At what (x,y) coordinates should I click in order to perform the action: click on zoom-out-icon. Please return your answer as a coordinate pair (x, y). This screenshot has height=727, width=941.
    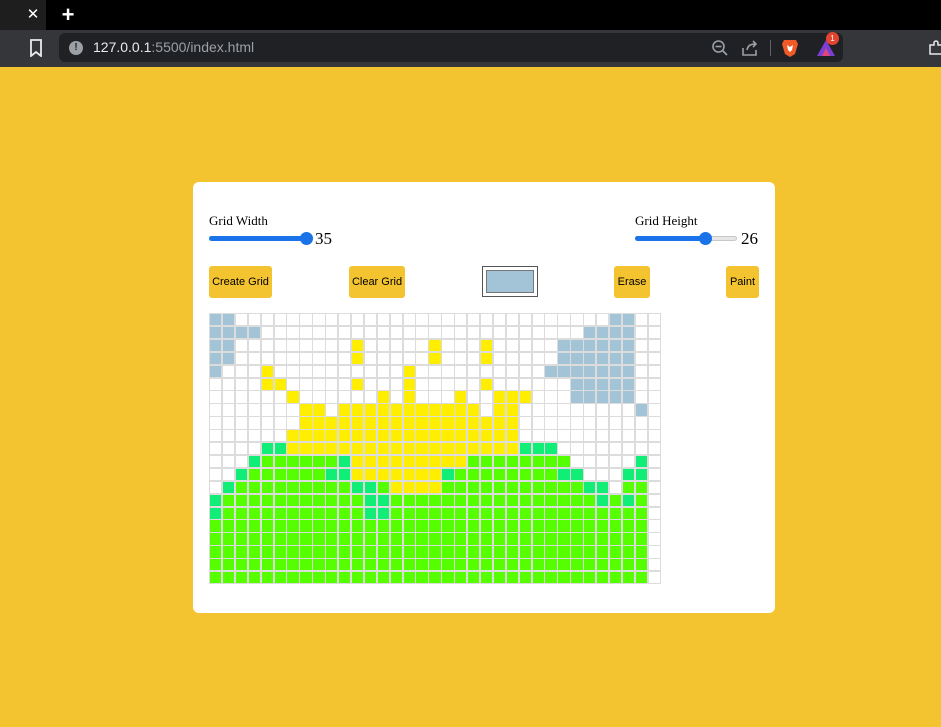
    Looking at the image, I should click on (720, 48).